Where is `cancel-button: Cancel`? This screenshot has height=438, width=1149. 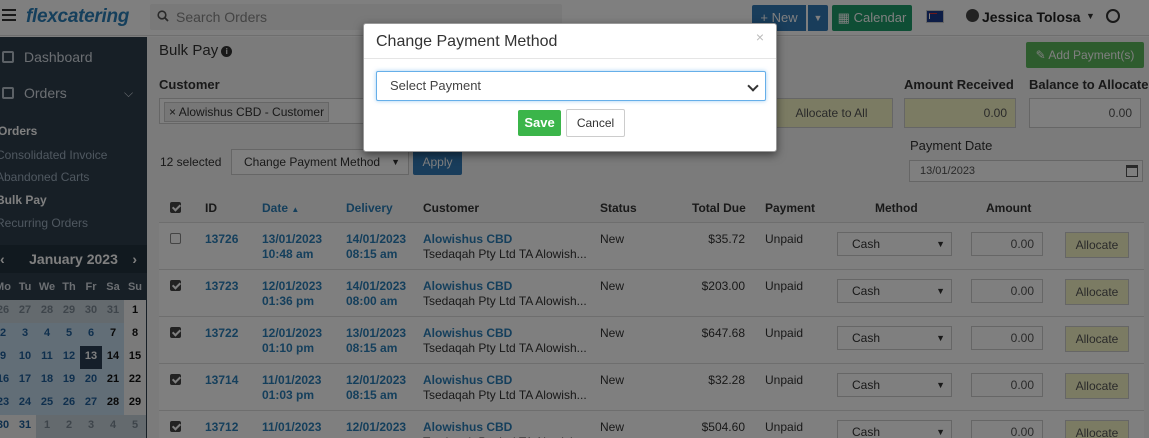 cancel-button: Cancel is located at coordinates (595, 123).